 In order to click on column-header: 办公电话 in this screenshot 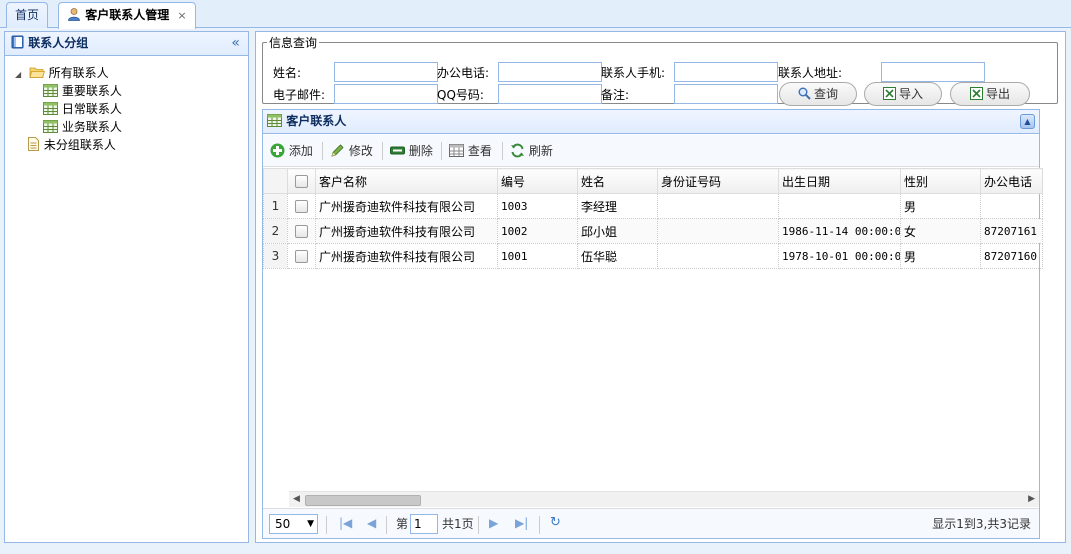, I will do `click(1011, 181)`.